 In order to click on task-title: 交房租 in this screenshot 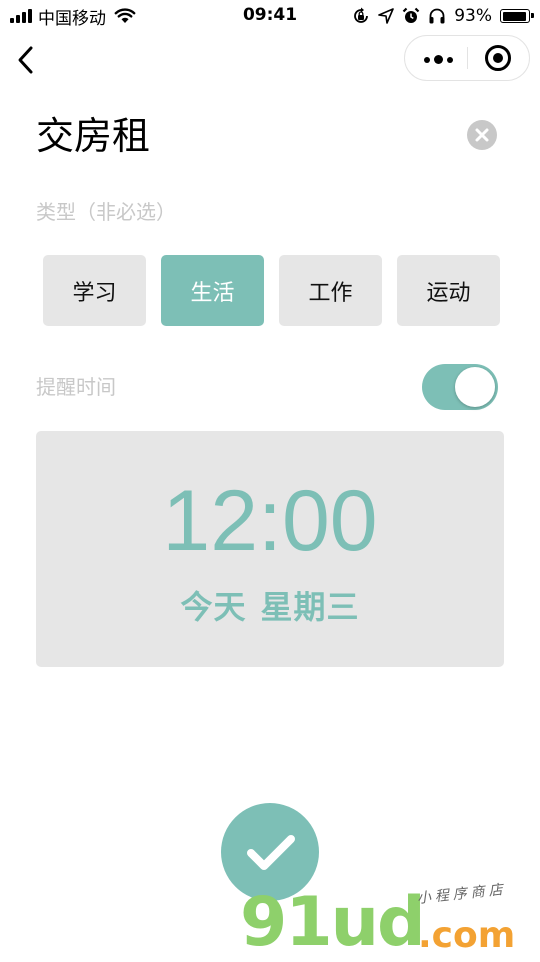, I will do `click(93, 136)`.